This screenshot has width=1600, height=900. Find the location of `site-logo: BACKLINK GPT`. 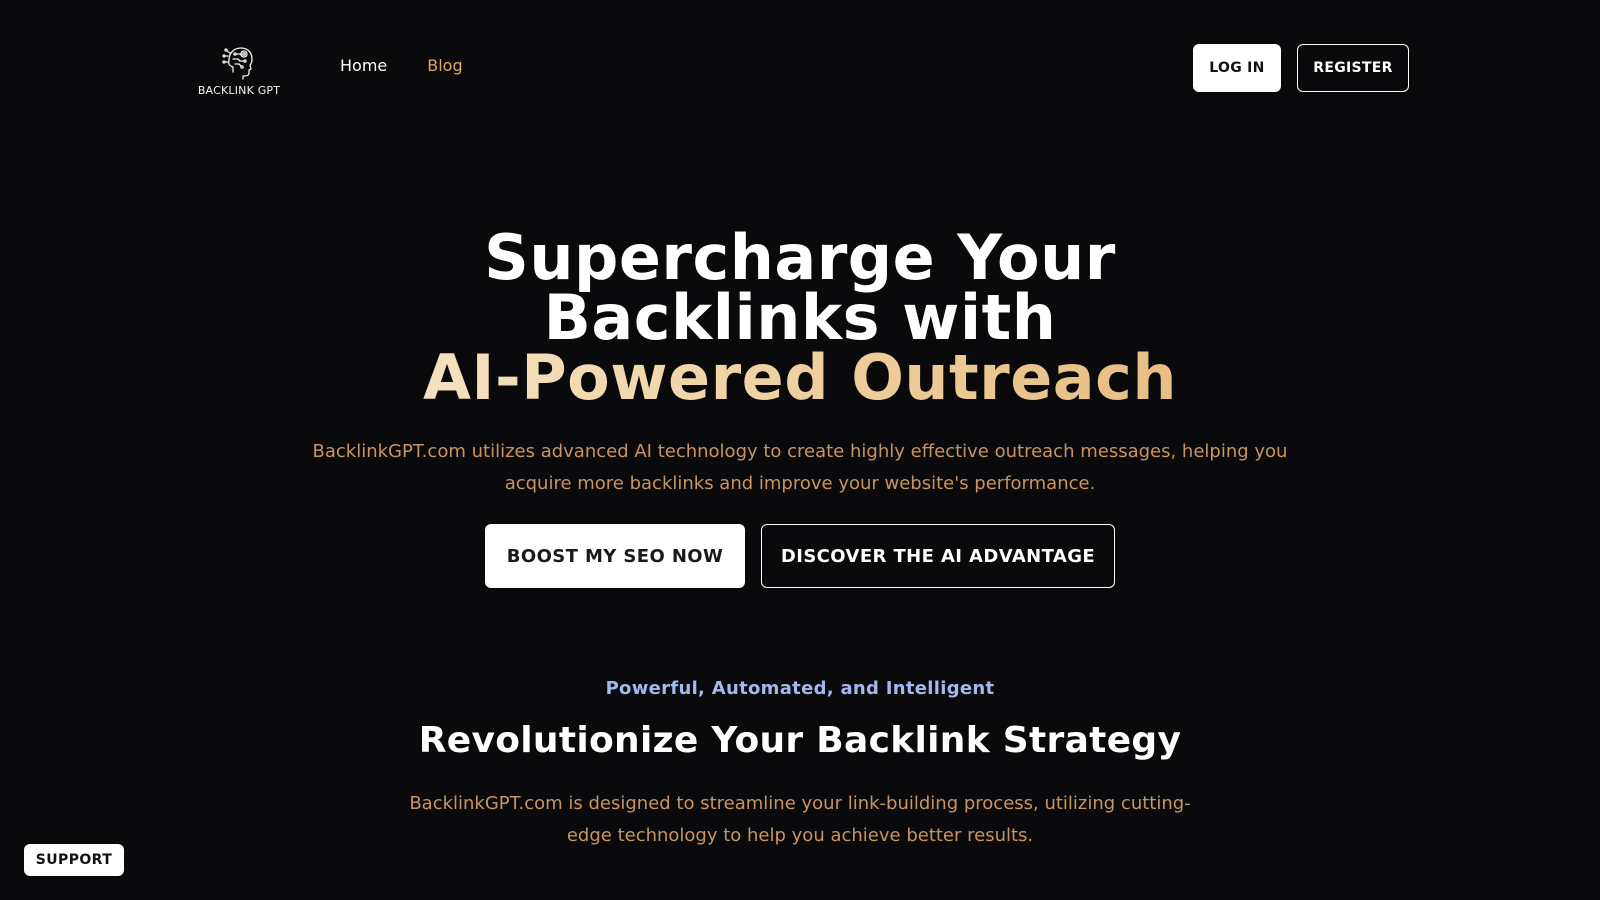

site-logo: BACKLINK GPT is located at coordinates (239, 70).